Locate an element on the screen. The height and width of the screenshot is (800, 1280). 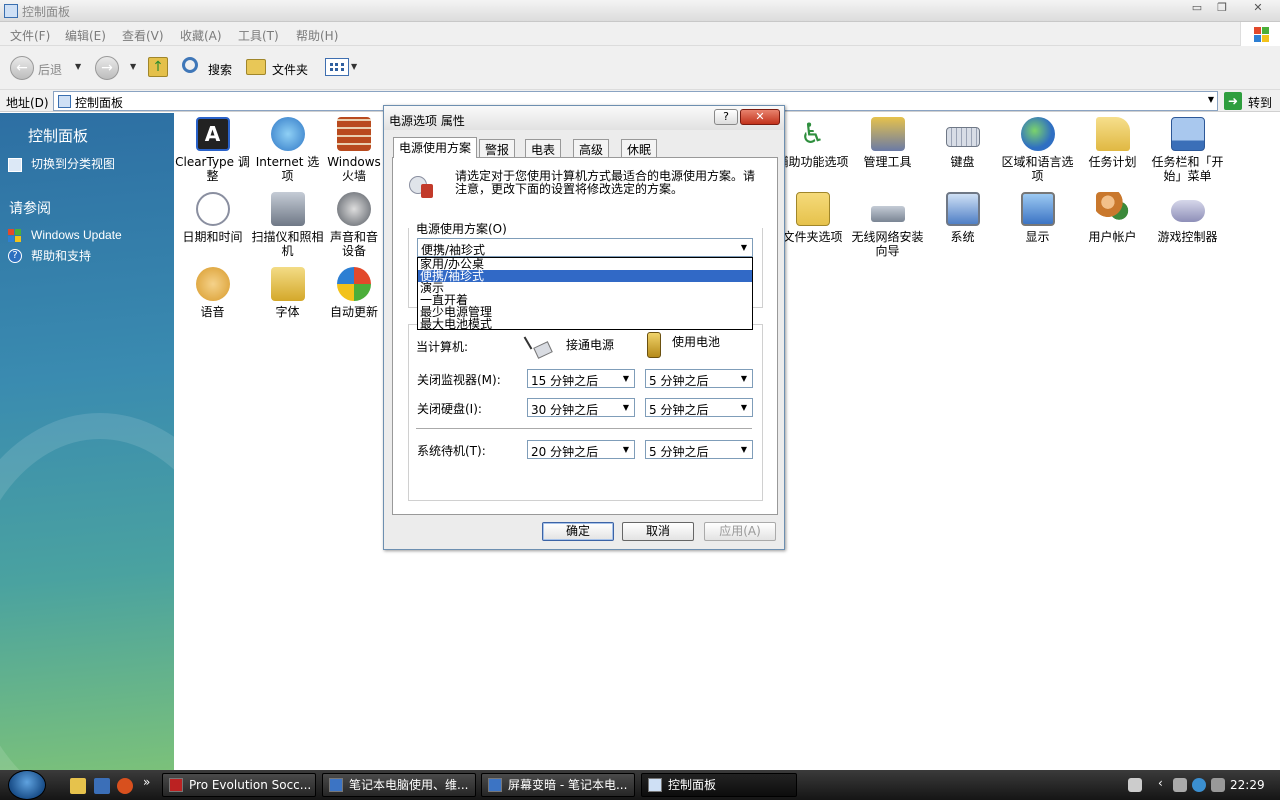
switch-category-view-link: 切换到分类视图 is located at coordinates (73, 163).